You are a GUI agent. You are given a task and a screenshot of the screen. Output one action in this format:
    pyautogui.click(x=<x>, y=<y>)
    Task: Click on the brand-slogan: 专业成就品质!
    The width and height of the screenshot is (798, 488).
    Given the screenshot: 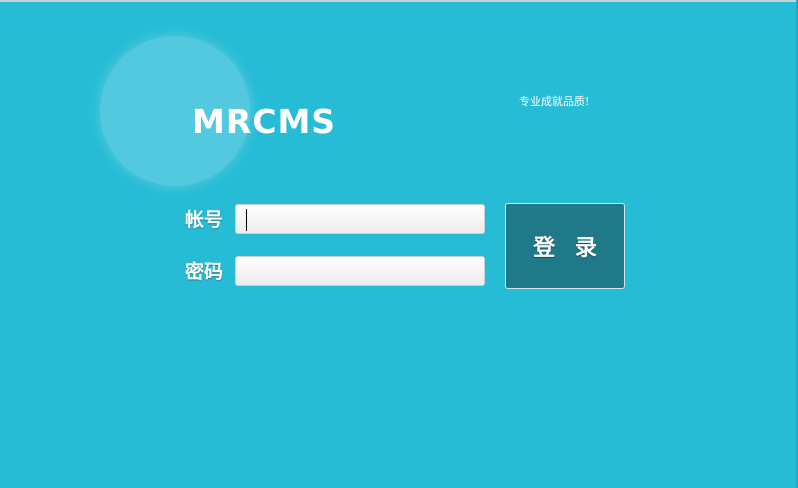 What is the action you would take?
    pyautogui.click(x=554, y=101)
    